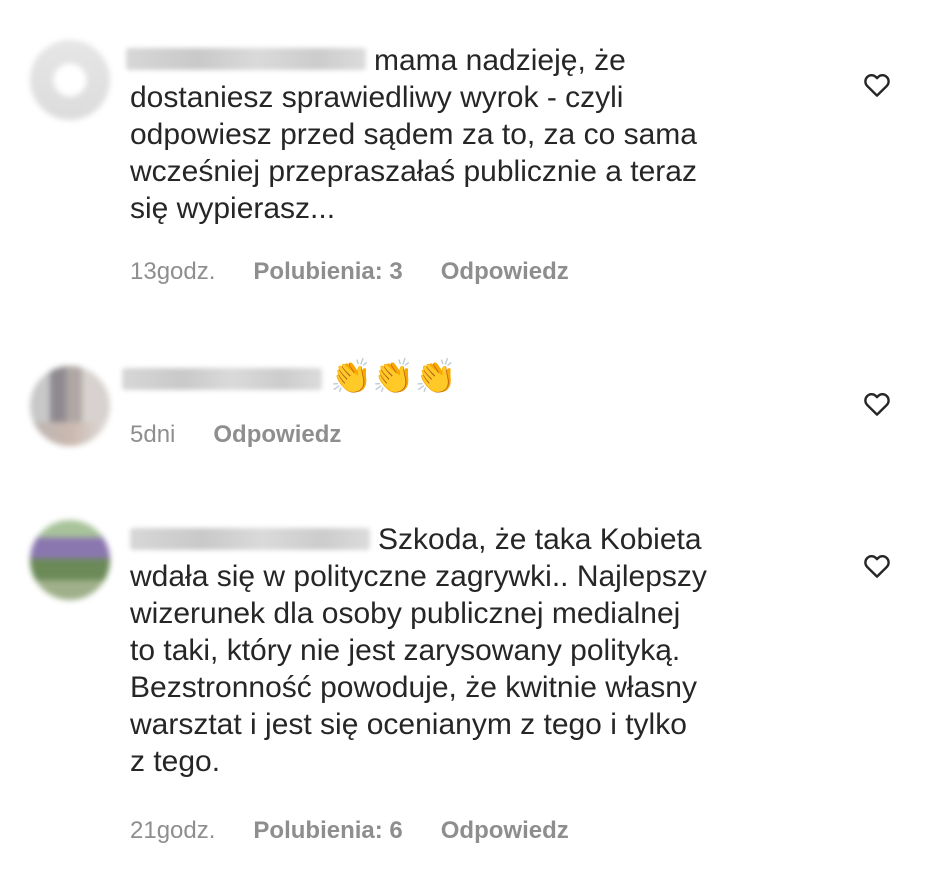  I want to click on comment-meta: 13godz. Polubienia: 3 Odpowiedz, so click(368, 272).